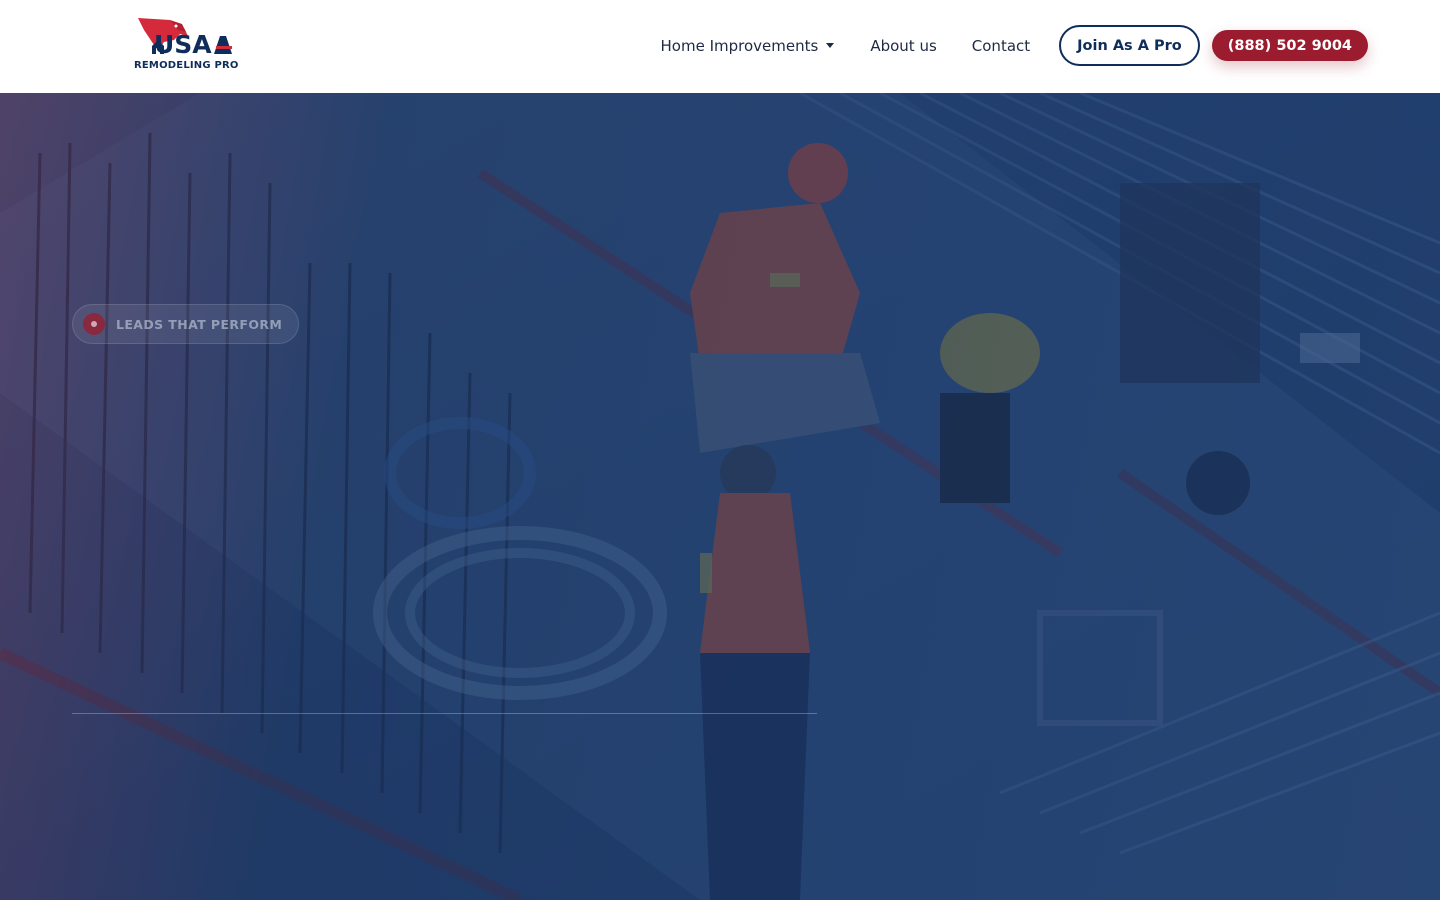  What do you see at coordinates (739, 45) in the screenshot?
I see `nav-home-improvements-label: Home Improvements` at bounding box center [739, 45].